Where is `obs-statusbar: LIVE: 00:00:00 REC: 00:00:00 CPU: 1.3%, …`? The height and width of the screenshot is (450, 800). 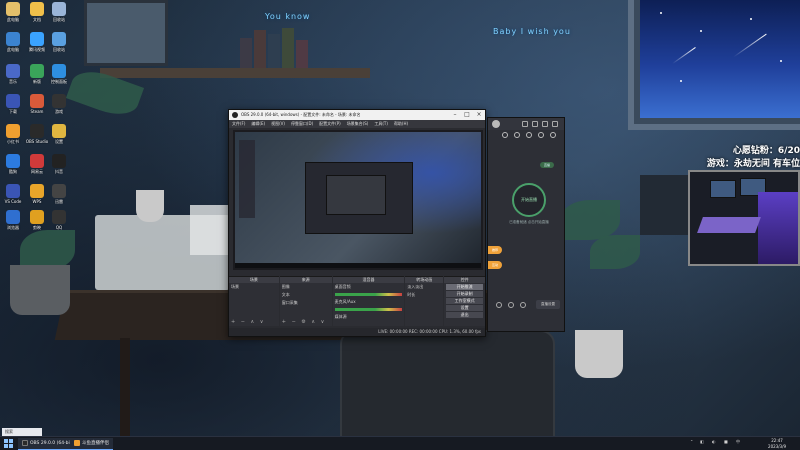
obs-statusbar: LIVE: 00:00:00 REC: 00:00:00 CPU: 1.3%, … is located at coordinates (357, 332).